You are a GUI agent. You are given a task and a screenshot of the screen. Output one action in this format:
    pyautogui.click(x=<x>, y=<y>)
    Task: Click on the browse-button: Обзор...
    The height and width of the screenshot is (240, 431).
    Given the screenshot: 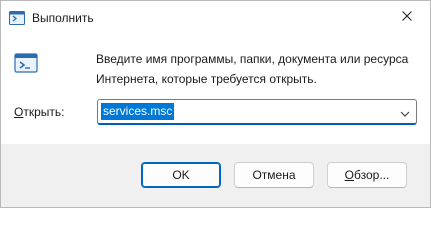 What is the action you would take?
    pyautogui.click(x=367, y=175)
    